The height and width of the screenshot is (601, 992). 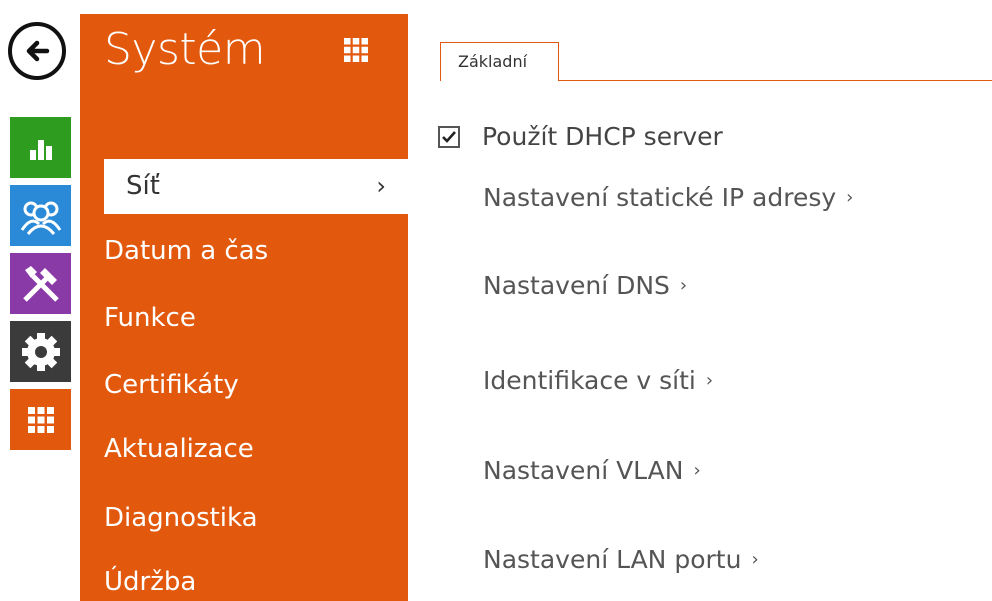 What do you see at coordinates (254, 518) in the screenshot?
I see `menu-item-diagnostika: Diagnostika` at bounding box center [254, 518].